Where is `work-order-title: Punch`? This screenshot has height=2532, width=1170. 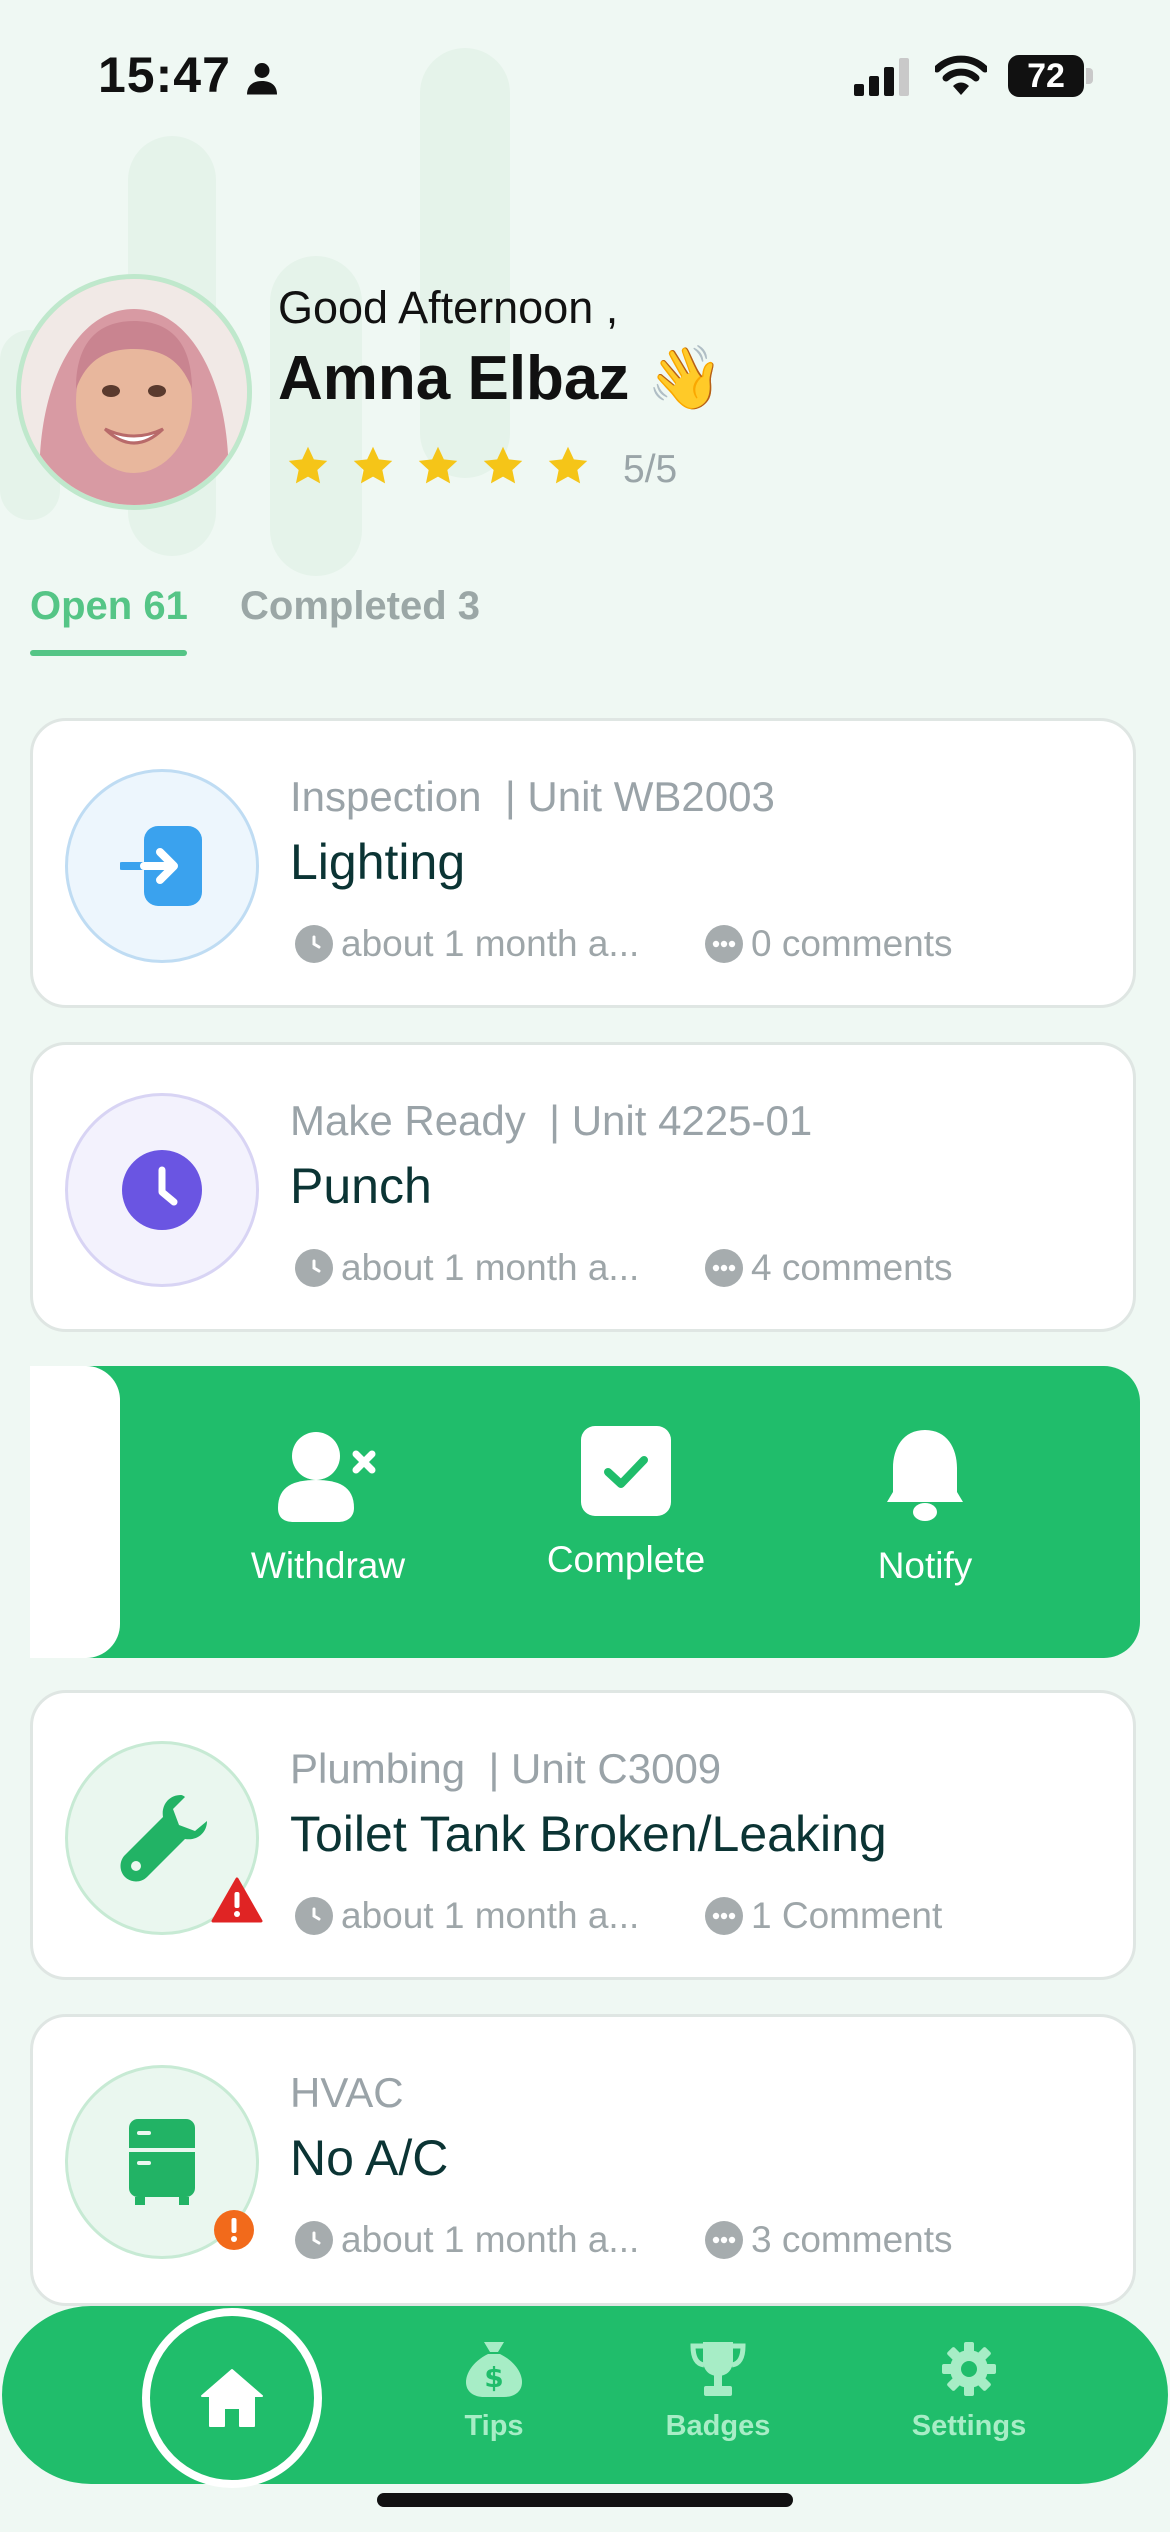
work-order-title: Punch is located at coordinates (361, 1186).